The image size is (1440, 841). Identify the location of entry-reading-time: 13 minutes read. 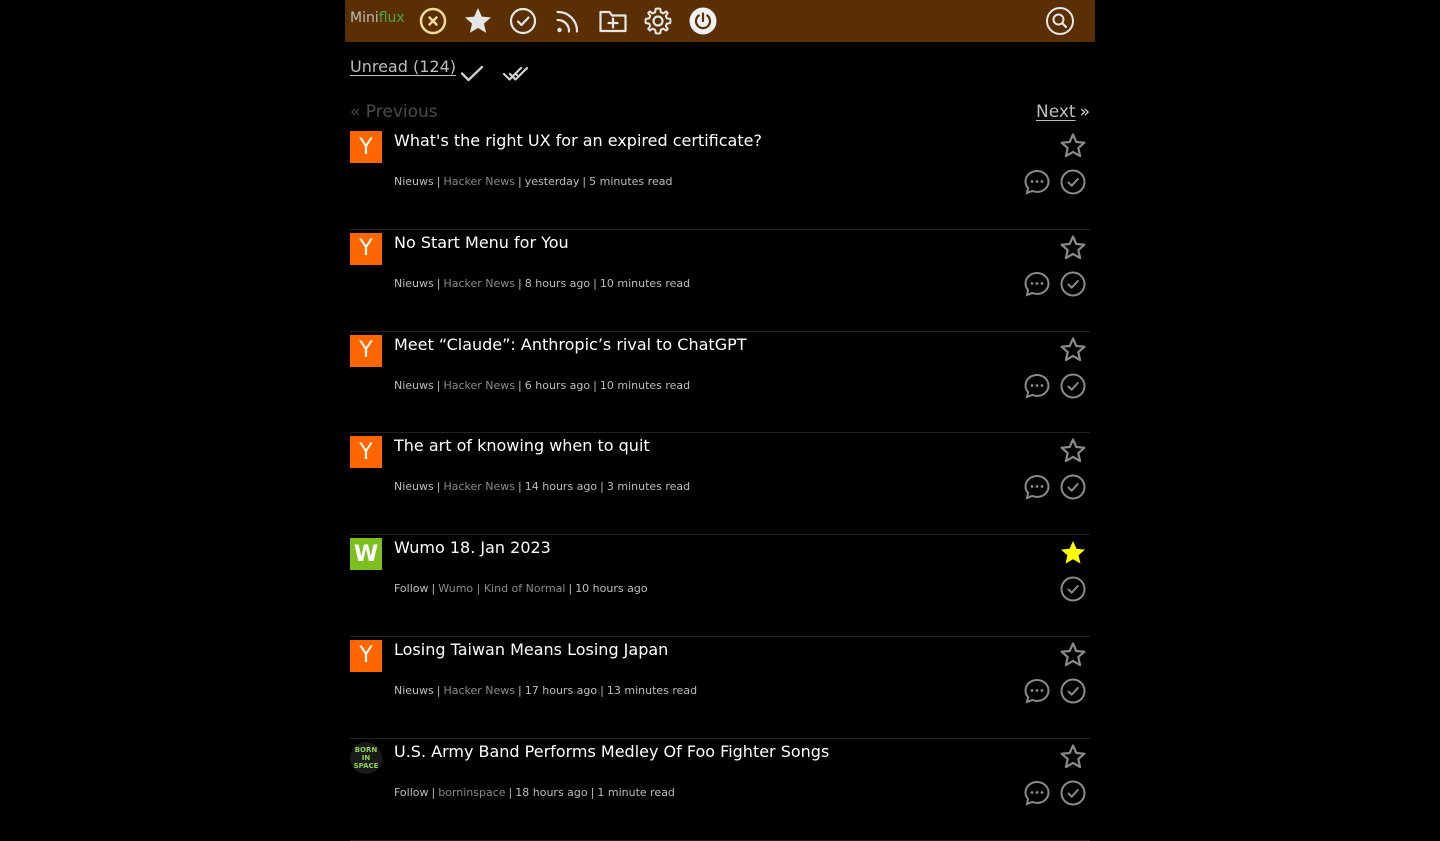
(652, 690).